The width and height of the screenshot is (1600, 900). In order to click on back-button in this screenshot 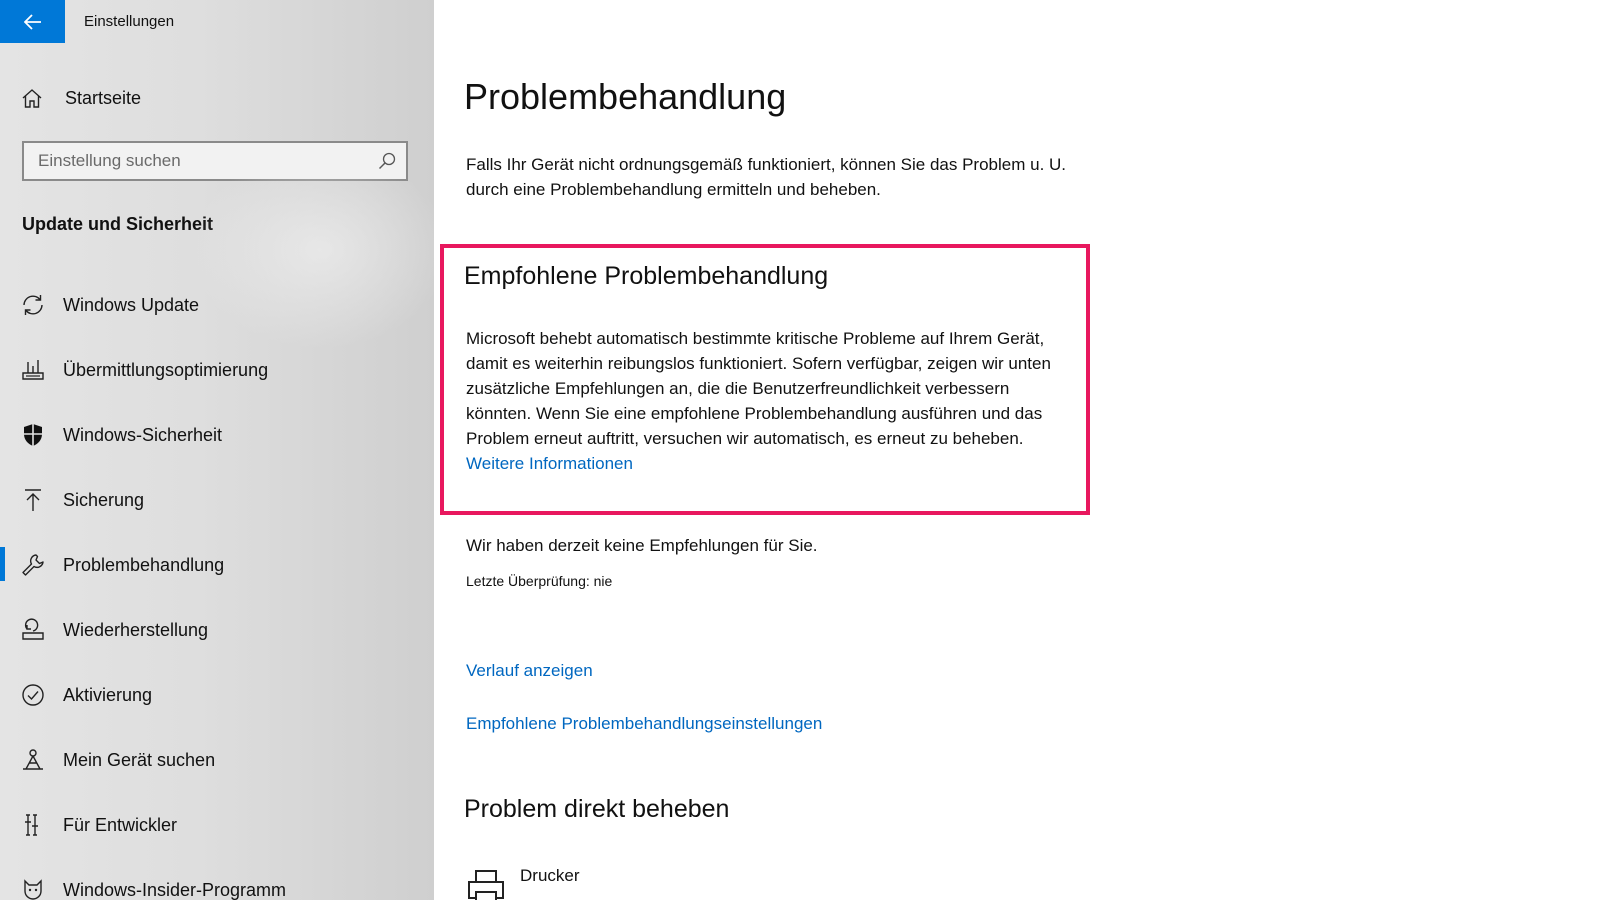, I will do `click(32, 21)`.